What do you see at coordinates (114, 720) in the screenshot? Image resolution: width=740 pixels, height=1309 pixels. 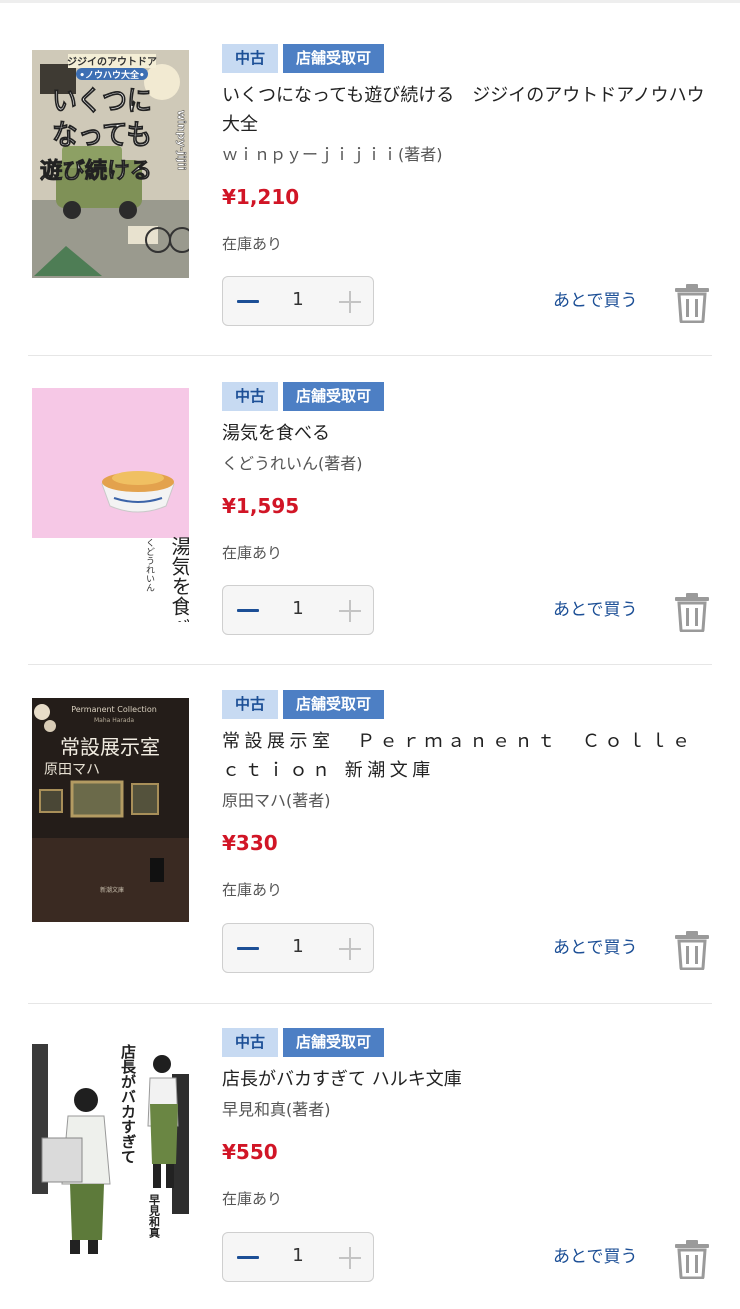 I see `cover-romaji: Maha Harada` at bounding box center [114, 720].